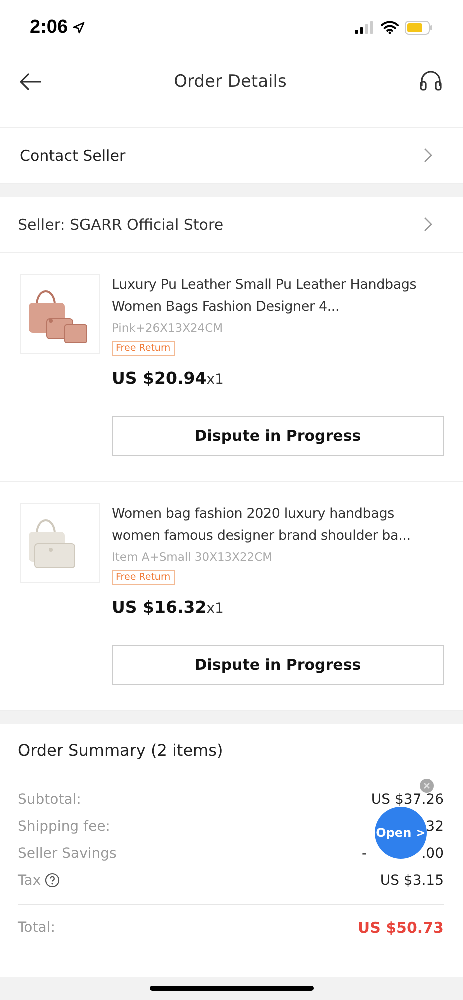  I want to click on summary-value: 32, so click(435, 826).